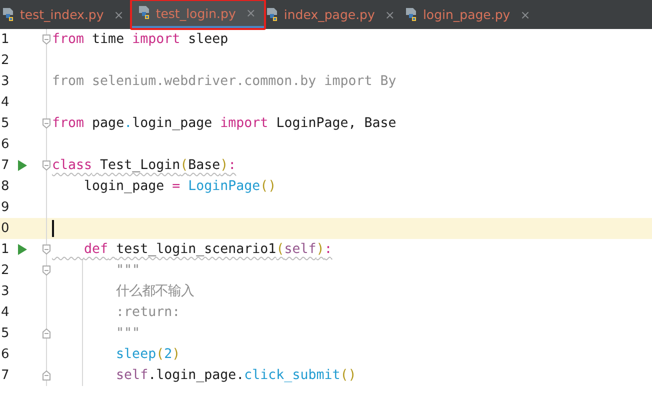 The image size is (652, 401). I want to click on code-line: class Test_Login(Base):, so click(144, 166).